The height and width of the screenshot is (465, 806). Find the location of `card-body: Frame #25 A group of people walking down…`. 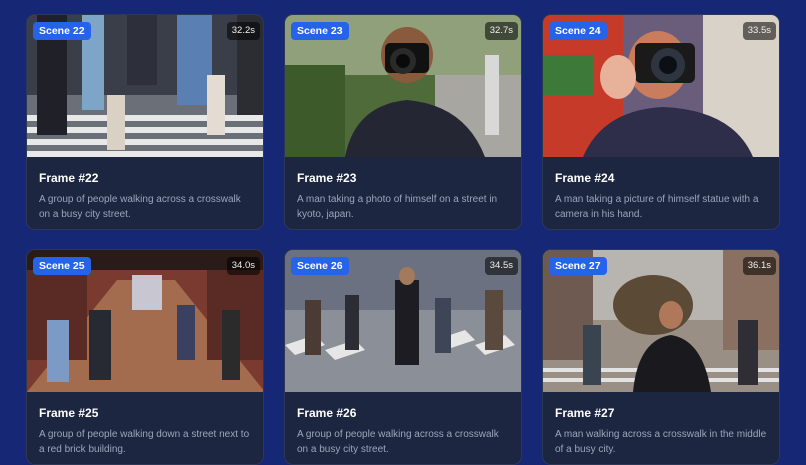

card-body: Frame #25 A group of people walking down… is located at coordinates (145, 428).